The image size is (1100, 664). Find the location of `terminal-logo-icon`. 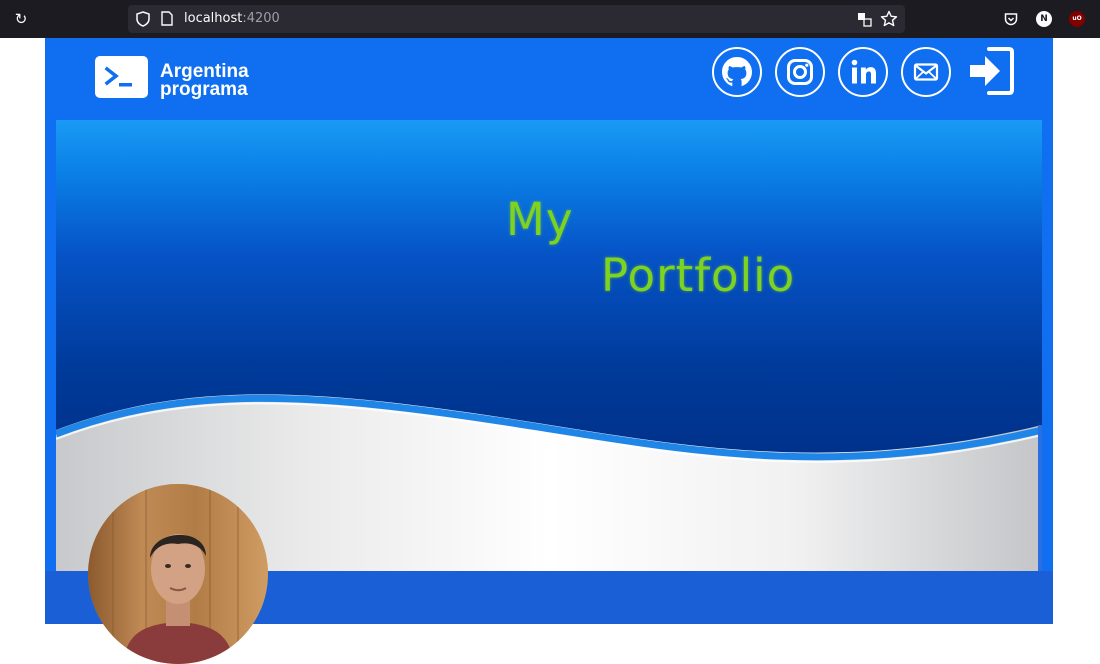

terminal-logo-icon is located at coordinates (121, 77).